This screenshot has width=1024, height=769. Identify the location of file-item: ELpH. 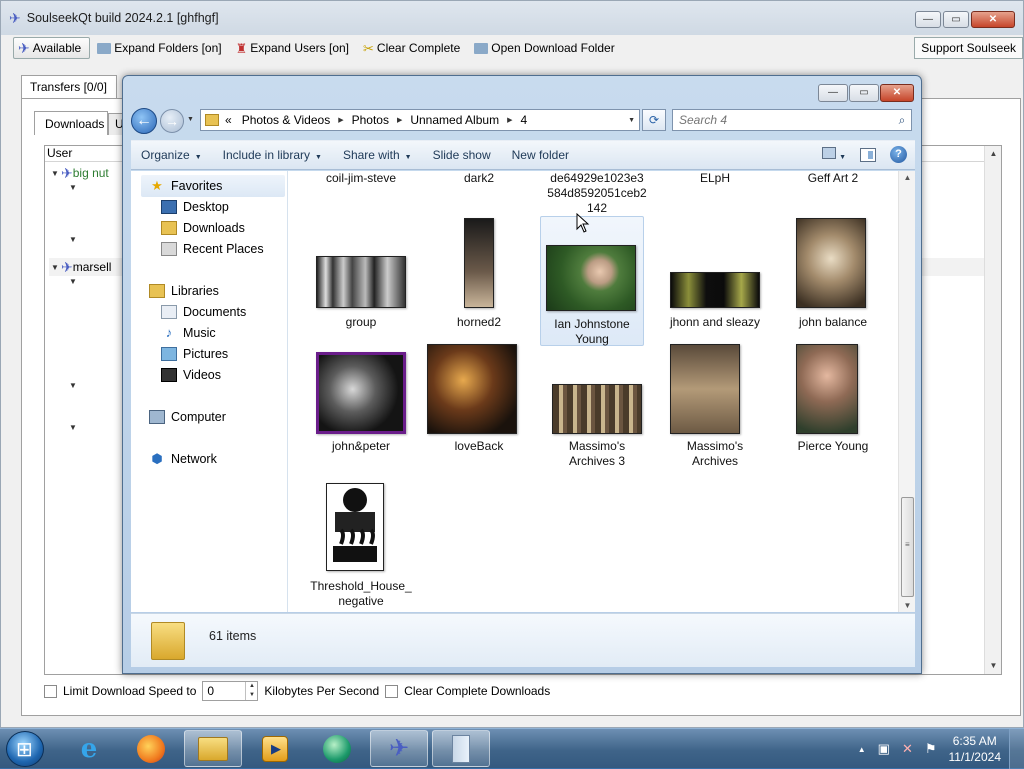
(715, 178).